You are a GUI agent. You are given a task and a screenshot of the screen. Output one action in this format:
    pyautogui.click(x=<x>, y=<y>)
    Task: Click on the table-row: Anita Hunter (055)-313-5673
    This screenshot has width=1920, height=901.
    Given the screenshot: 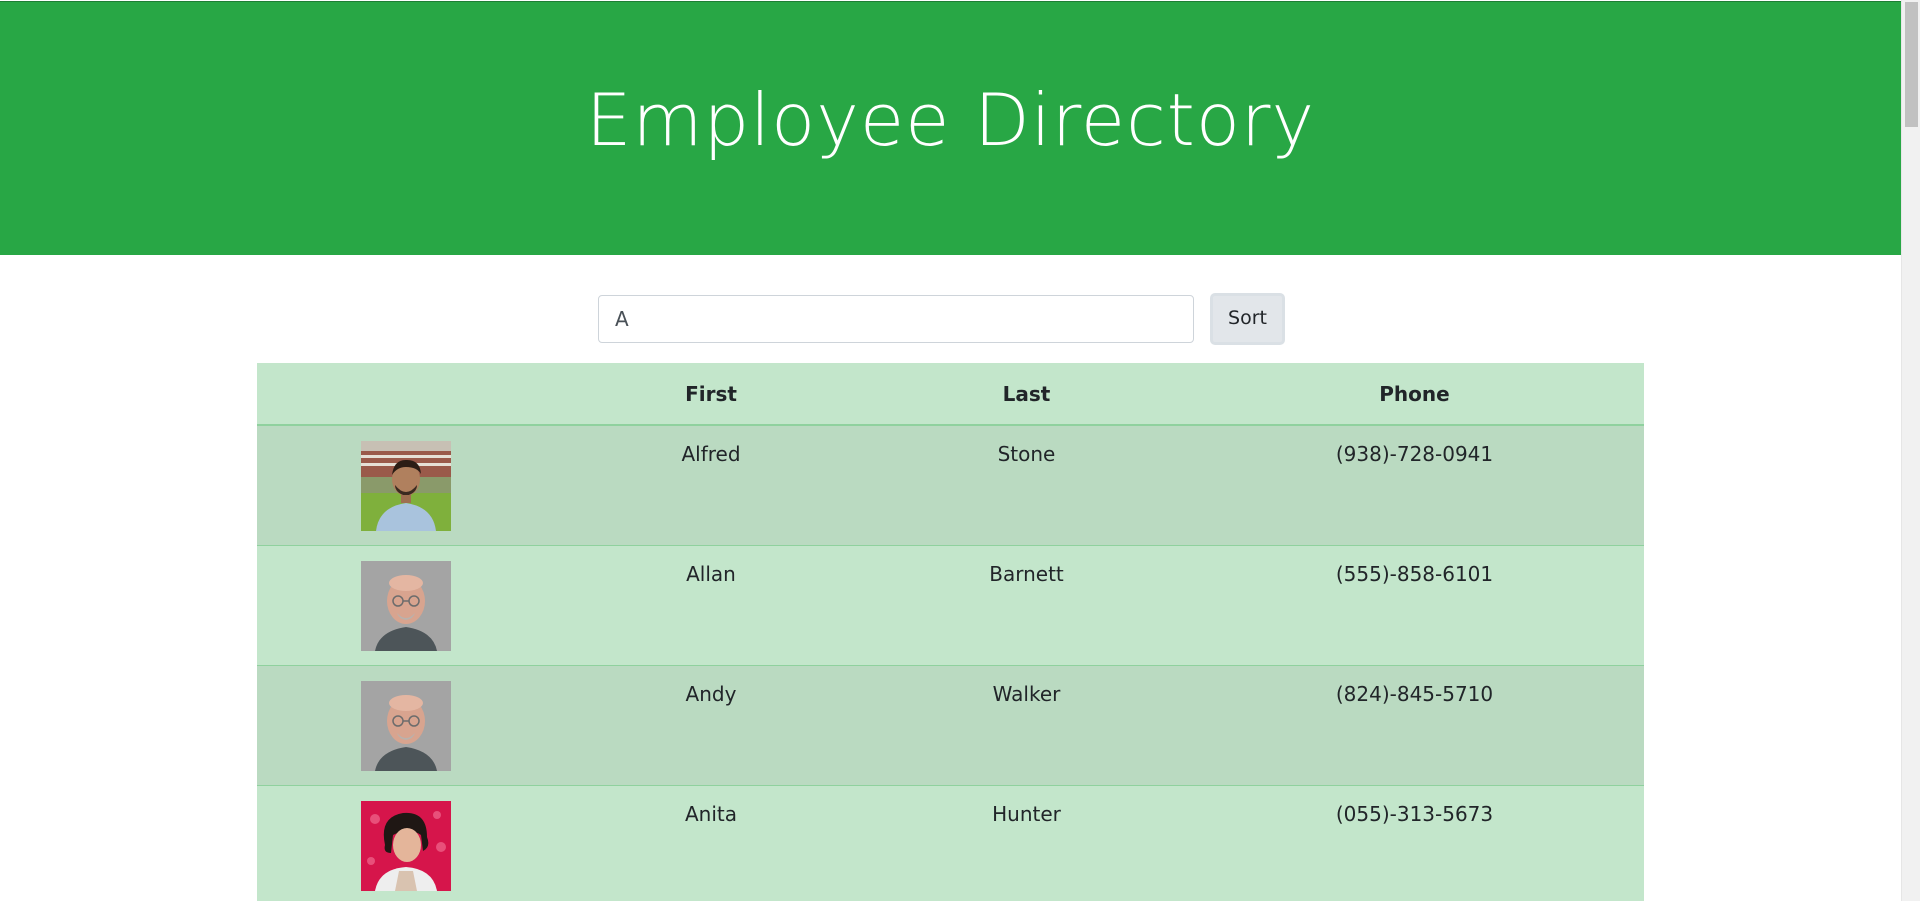 What is the action you would take?
    pyautogui.click(x=950, y=842)
    